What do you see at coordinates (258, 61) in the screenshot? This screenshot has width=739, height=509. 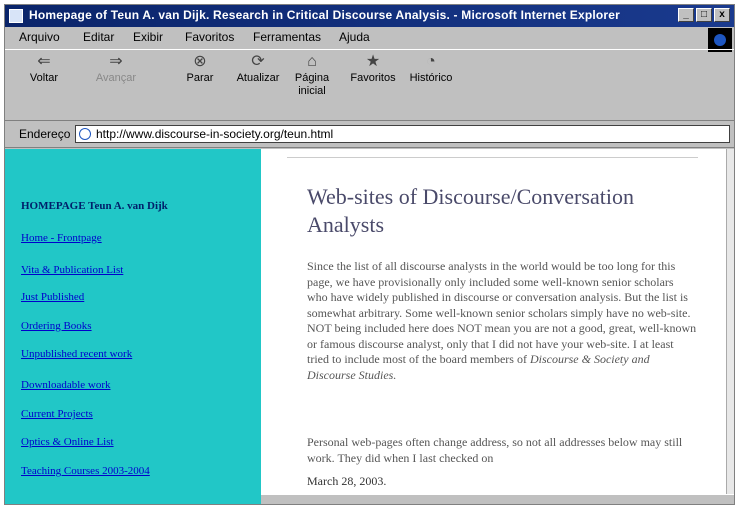 I see `refresh-icon: ⟳` at bounding box center [258, 61].